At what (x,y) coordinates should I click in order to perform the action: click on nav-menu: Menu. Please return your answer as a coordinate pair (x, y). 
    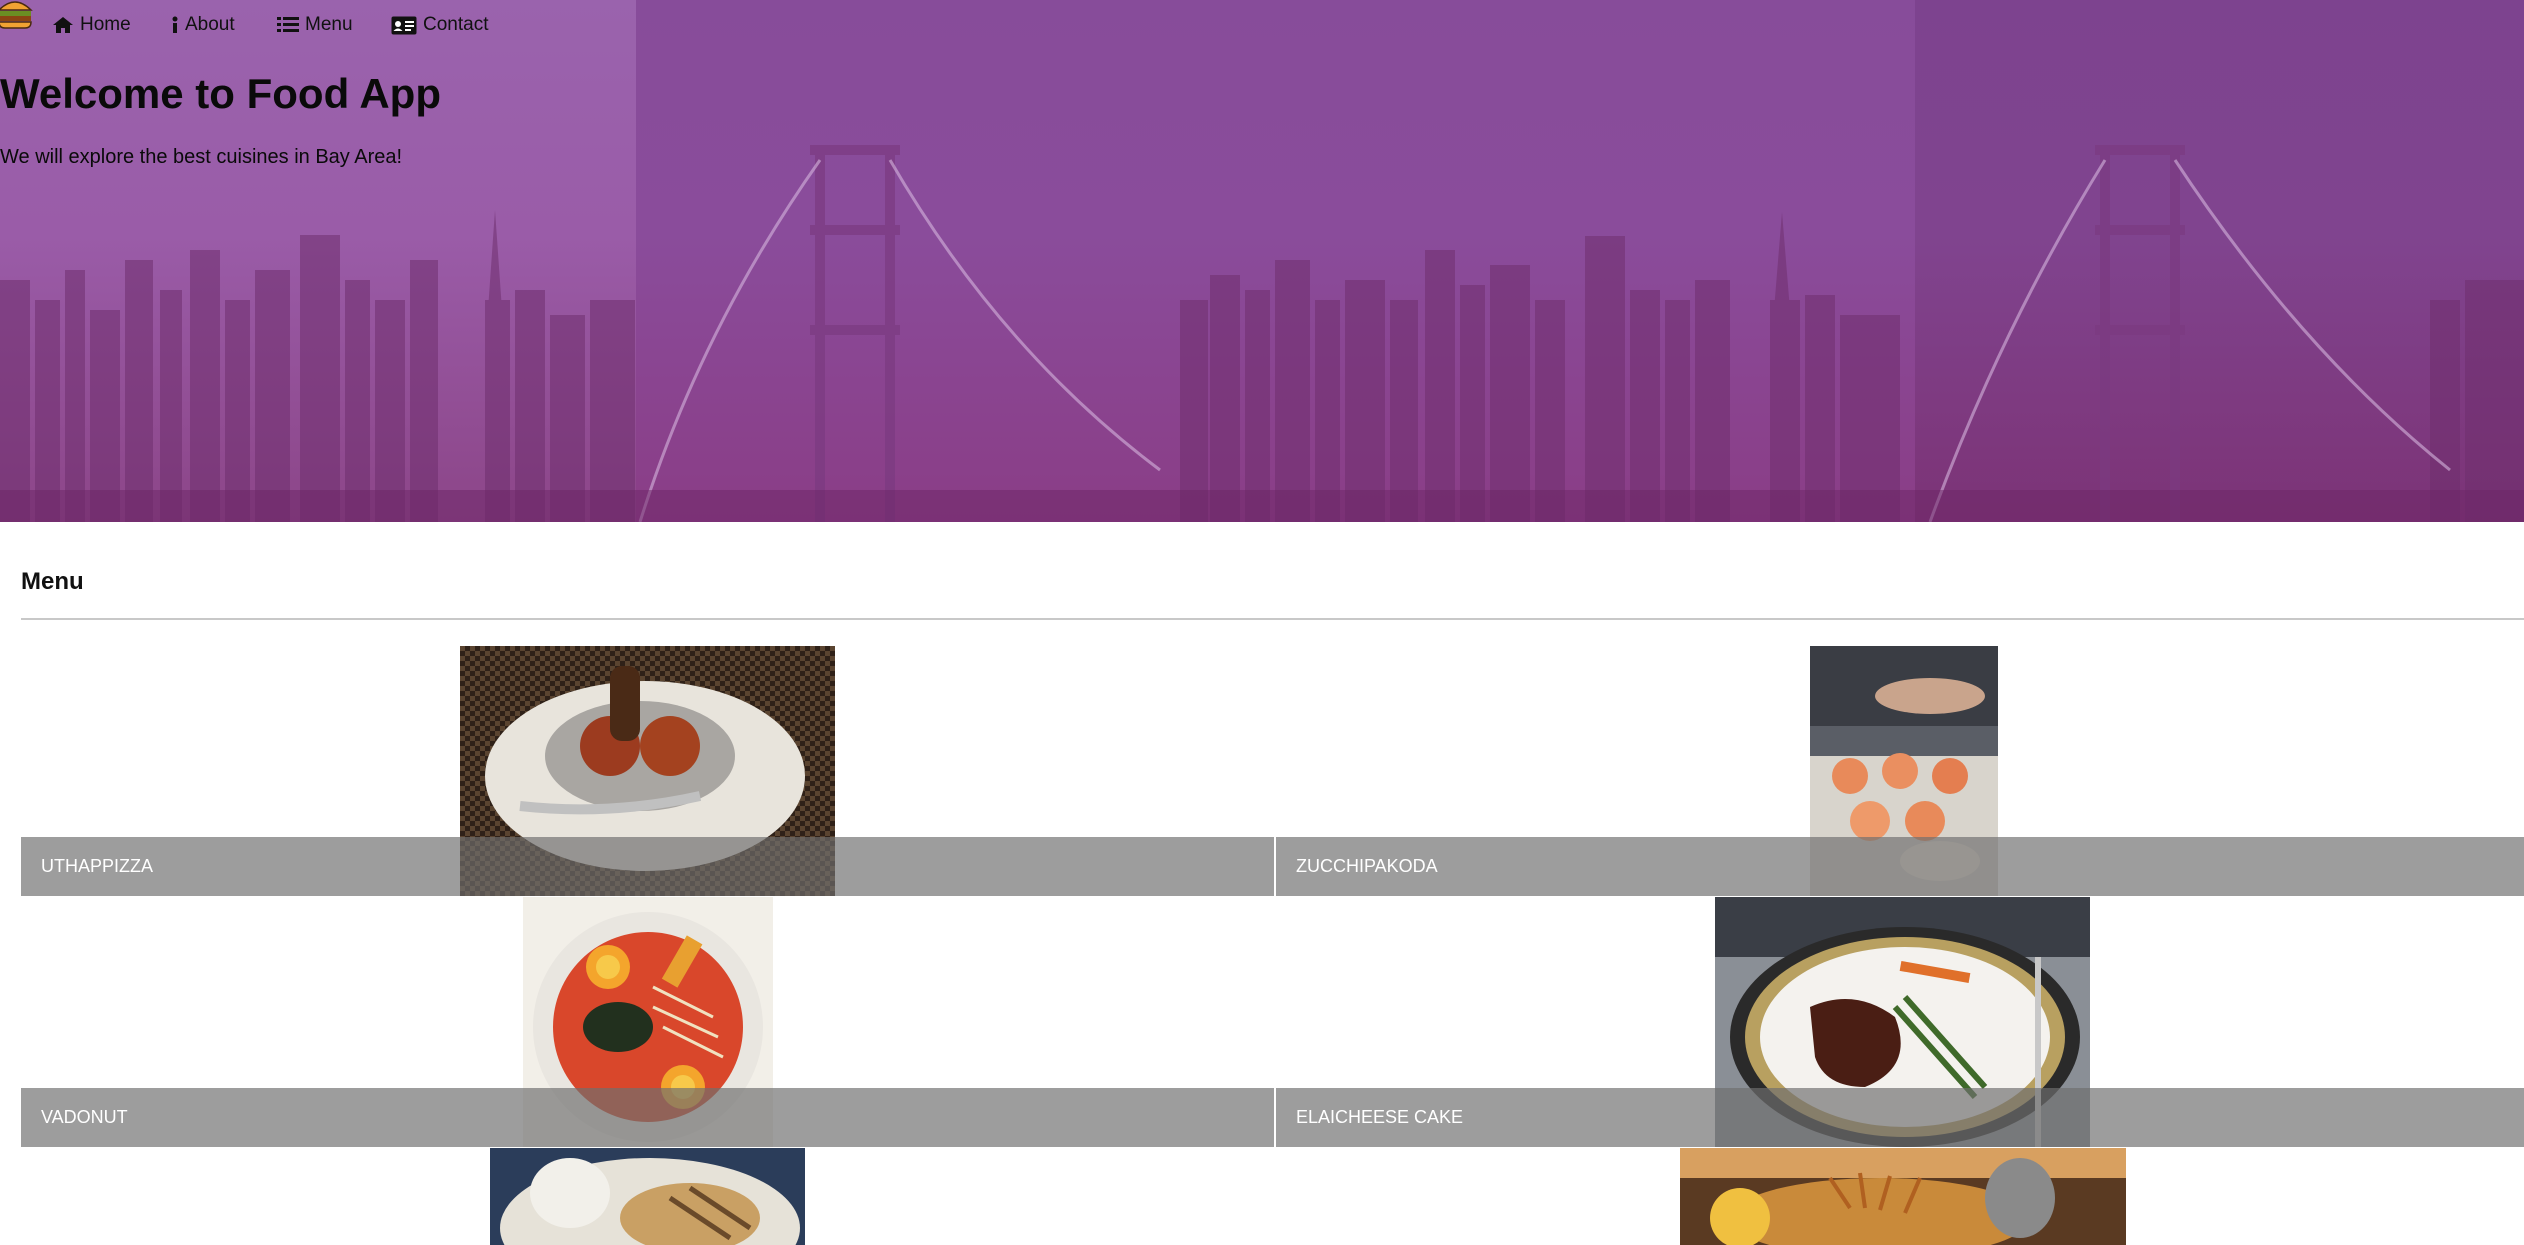
    Looking at the image, I should click on (315, 25).